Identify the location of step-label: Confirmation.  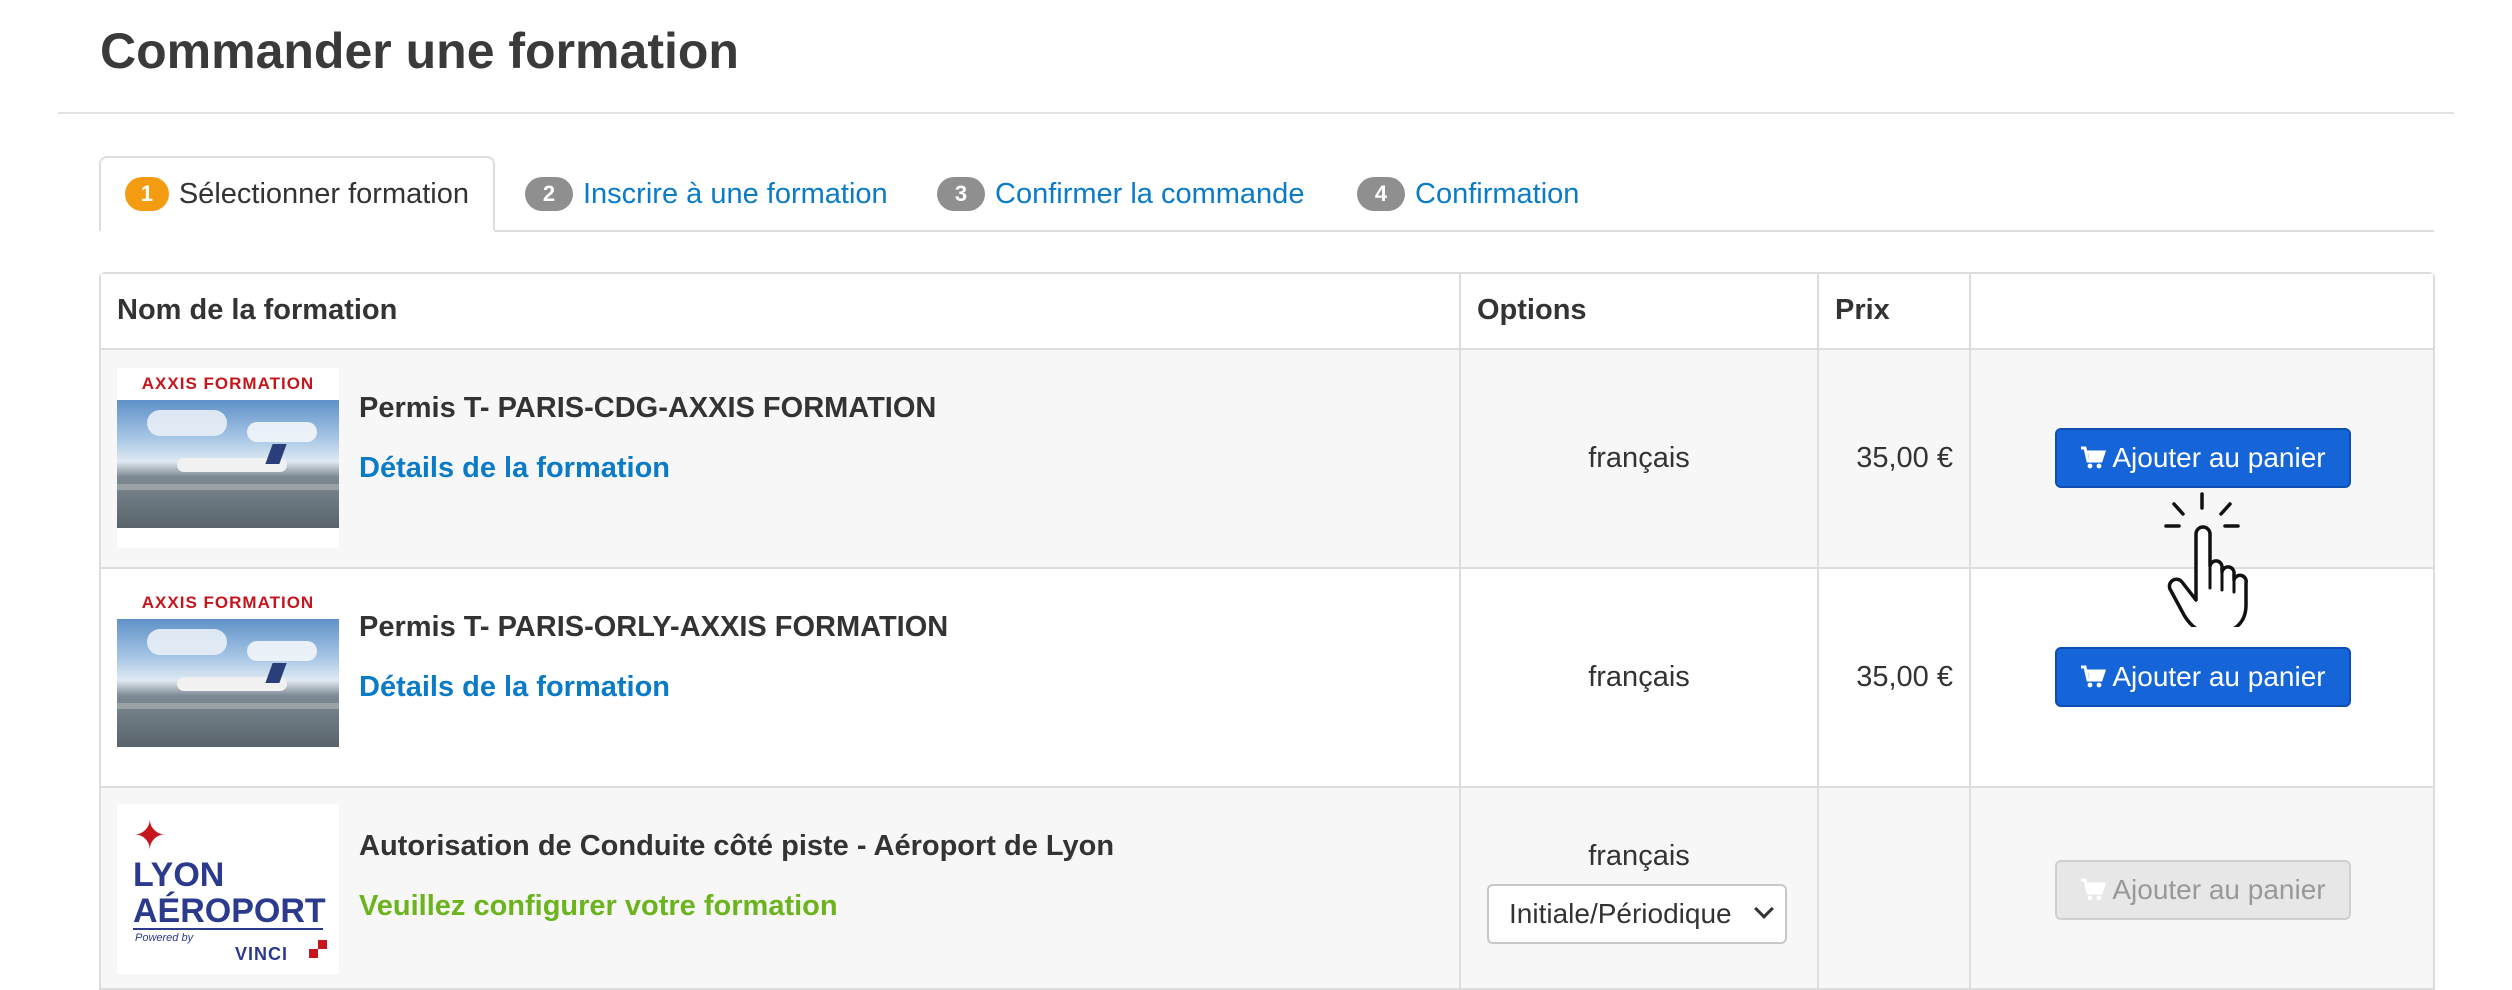
(1497, 194).